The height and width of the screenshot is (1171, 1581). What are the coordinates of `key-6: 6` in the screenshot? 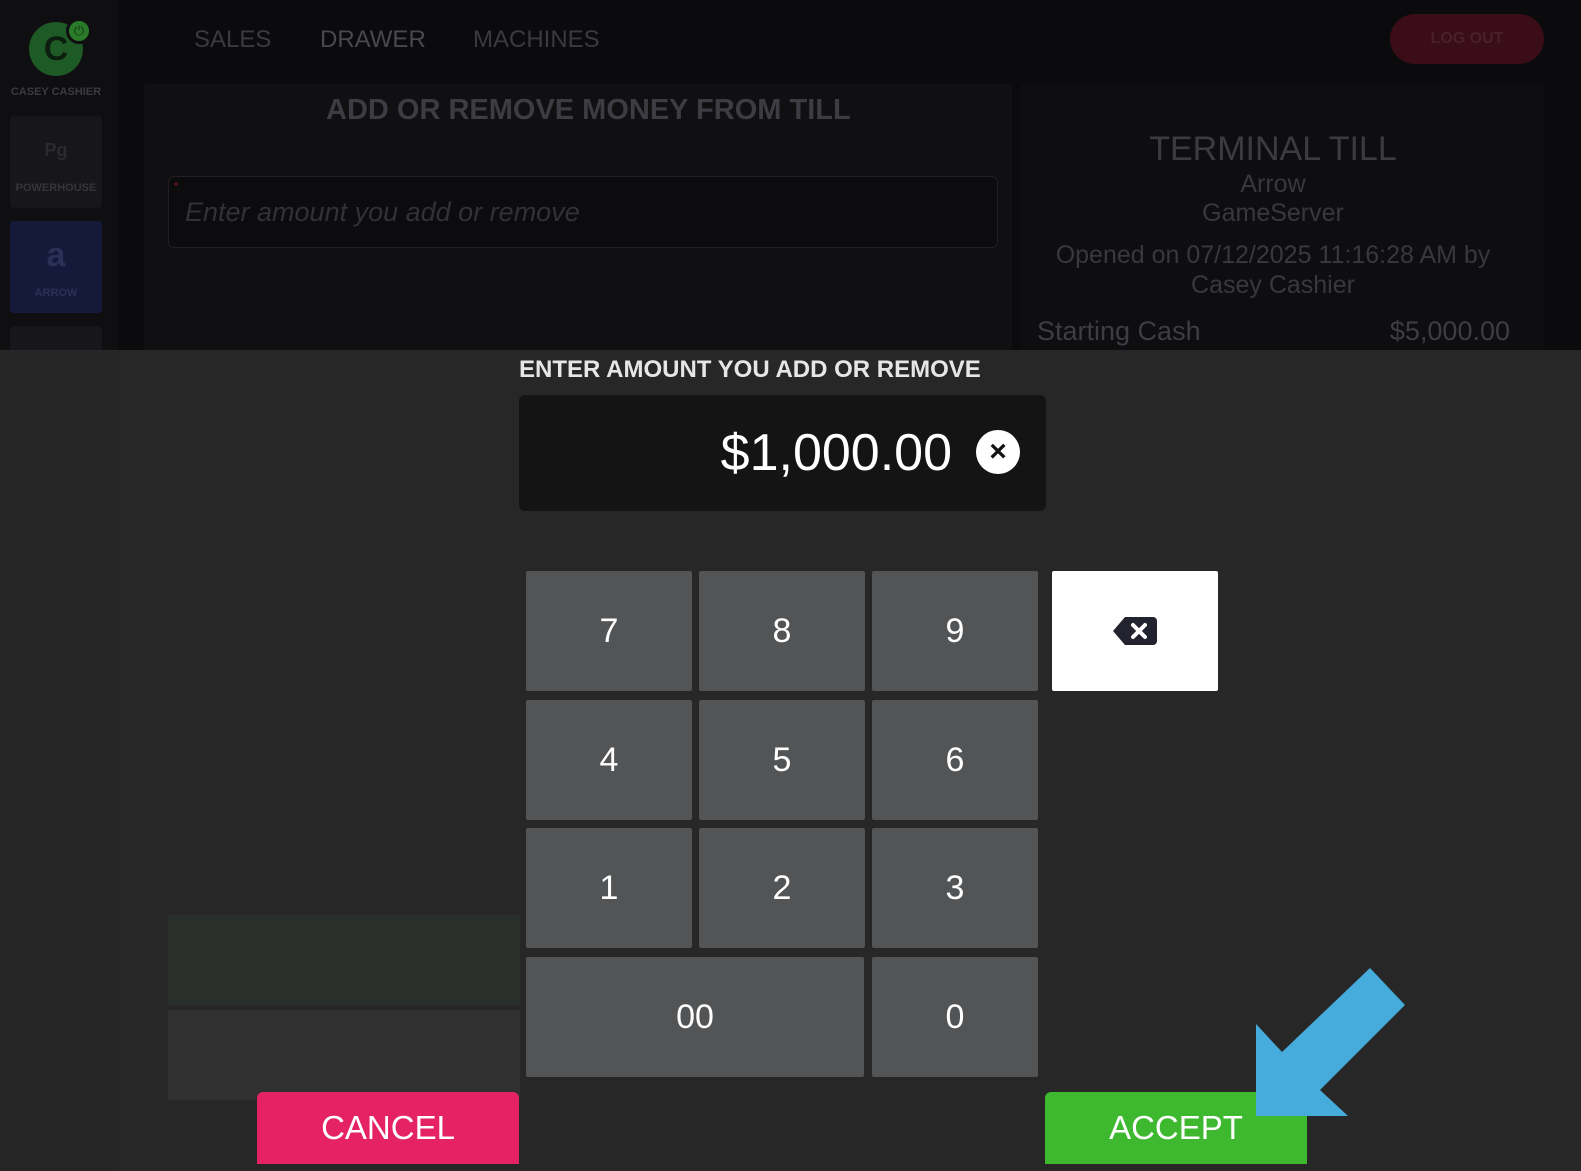 It's located at (955, 760).